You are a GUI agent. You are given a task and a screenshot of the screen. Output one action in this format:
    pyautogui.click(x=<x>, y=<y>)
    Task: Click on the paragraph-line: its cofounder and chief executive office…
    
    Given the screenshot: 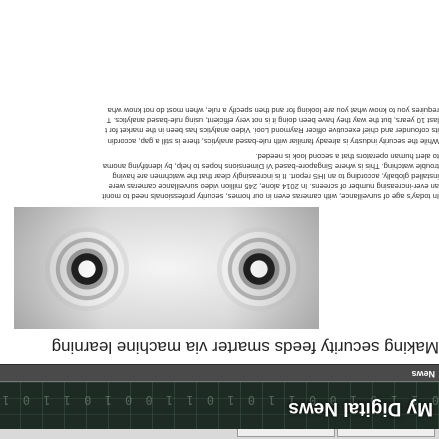 What is the action you would take?
    pyautogui.click(x=271, y=131)
    